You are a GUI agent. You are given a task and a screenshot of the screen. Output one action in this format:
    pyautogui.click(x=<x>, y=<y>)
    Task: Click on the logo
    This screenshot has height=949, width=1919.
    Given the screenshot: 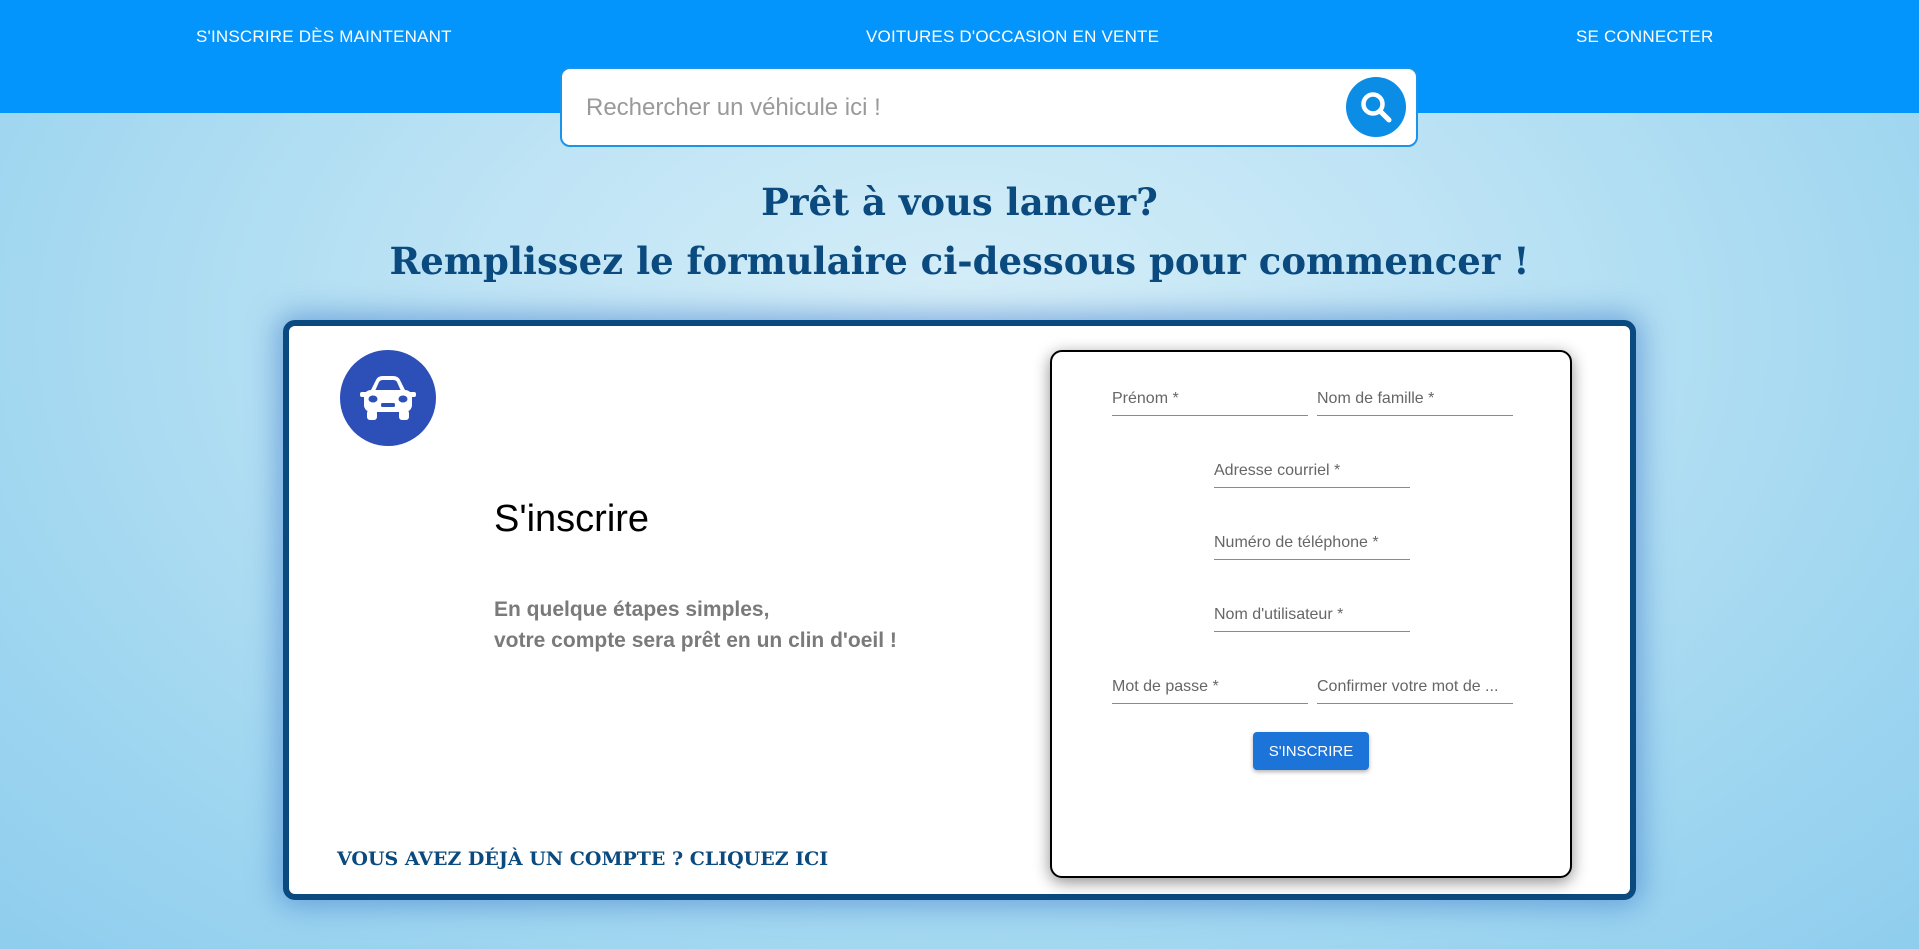 What is the action you would take?
    pyautogui.click(x=388, y=398)
    